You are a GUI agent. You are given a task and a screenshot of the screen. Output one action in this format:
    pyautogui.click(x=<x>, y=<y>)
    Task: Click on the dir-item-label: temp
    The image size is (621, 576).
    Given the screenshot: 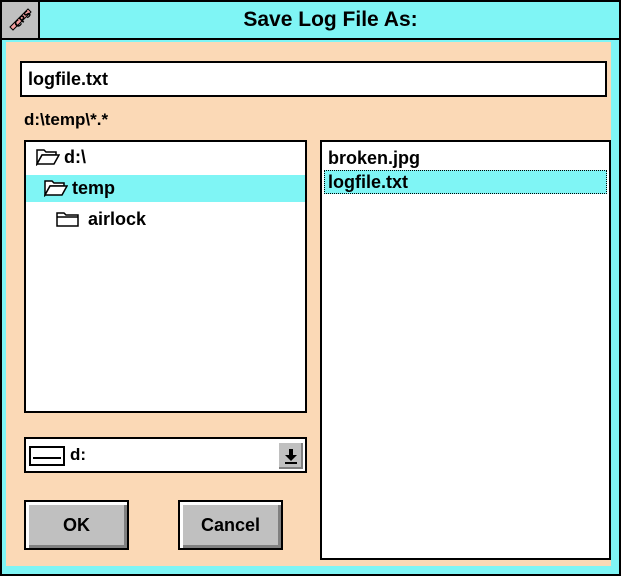 What is the action you would take?
    pyautogui.click(x=94, y=188)
    